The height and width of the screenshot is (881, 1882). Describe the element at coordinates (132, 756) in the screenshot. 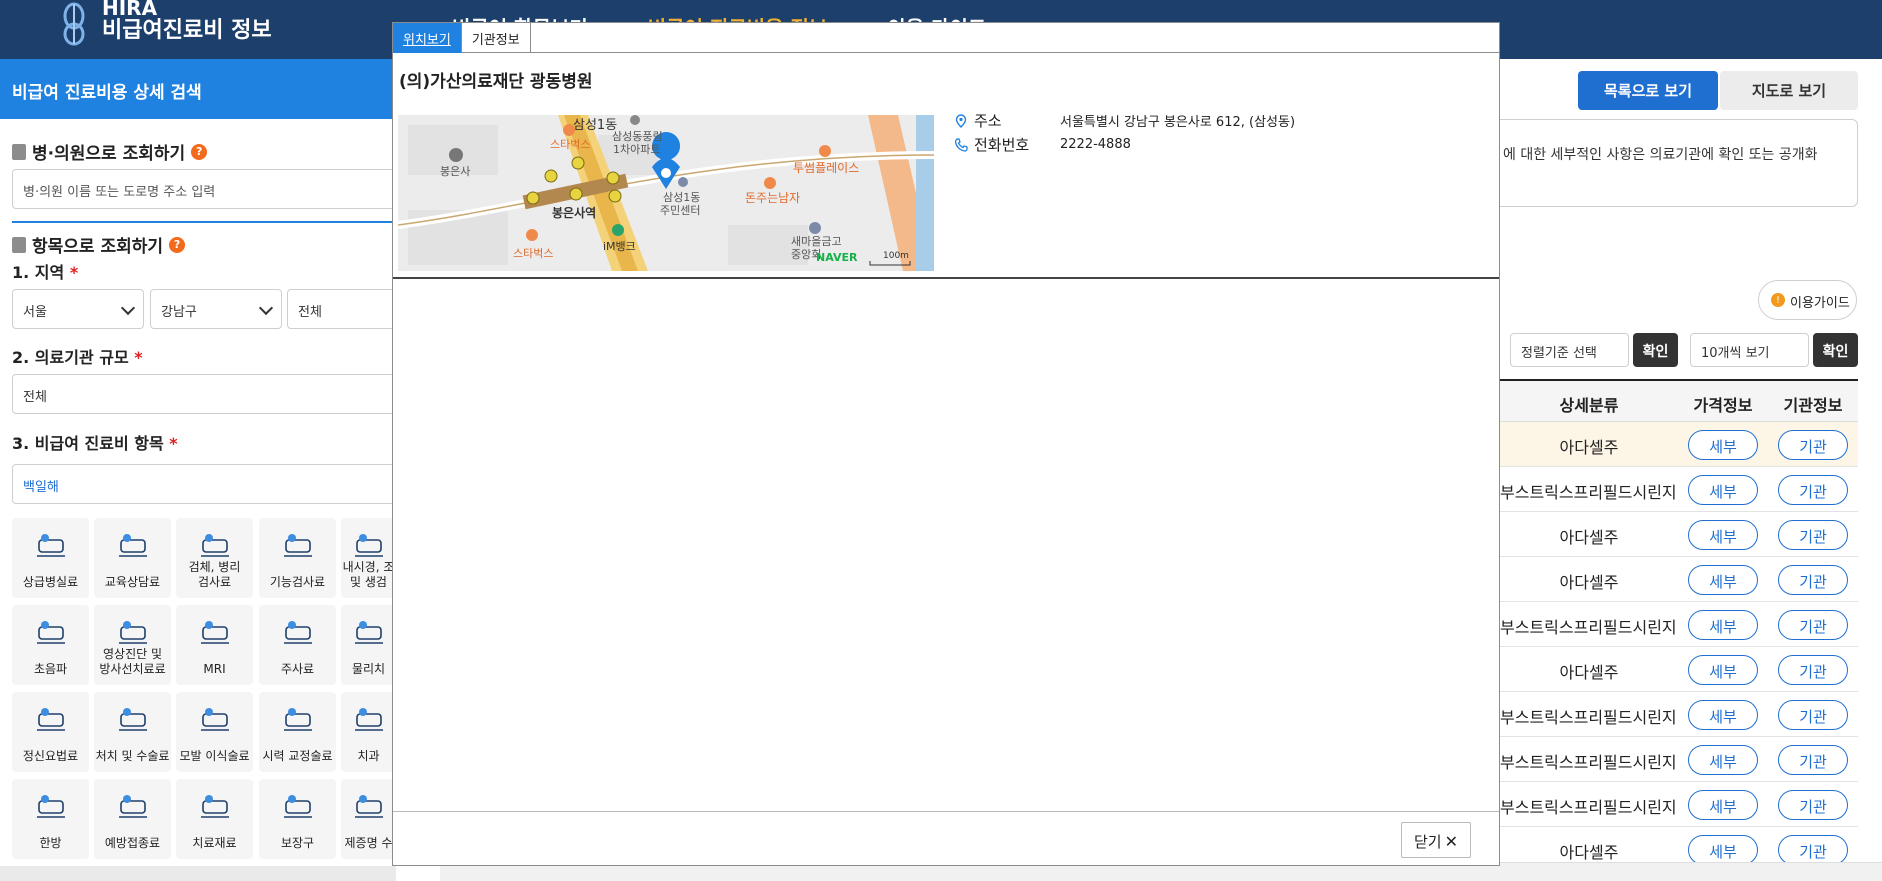

I see `category-label: 처치 및 수술료` at that location.